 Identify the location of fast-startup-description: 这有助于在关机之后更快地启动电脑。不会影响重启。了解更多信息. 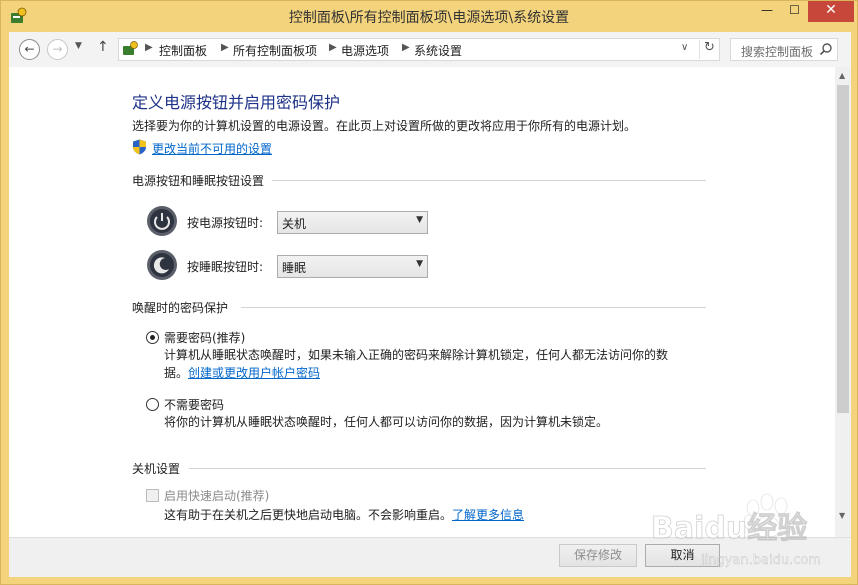
(344, 514).